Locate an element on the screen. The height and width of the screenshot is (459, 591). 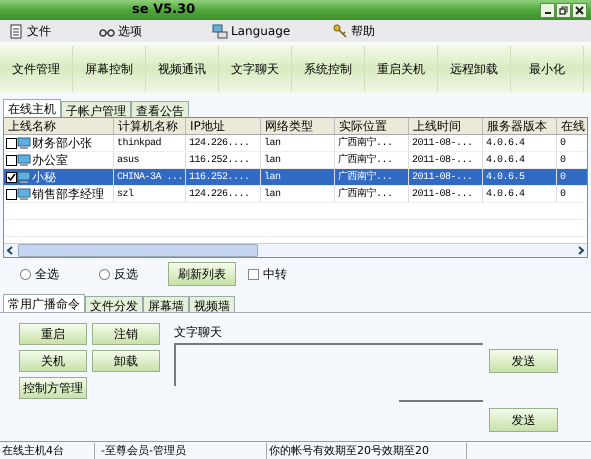
toolbar-button: 系统控制 is located at coordinates (328, 69).